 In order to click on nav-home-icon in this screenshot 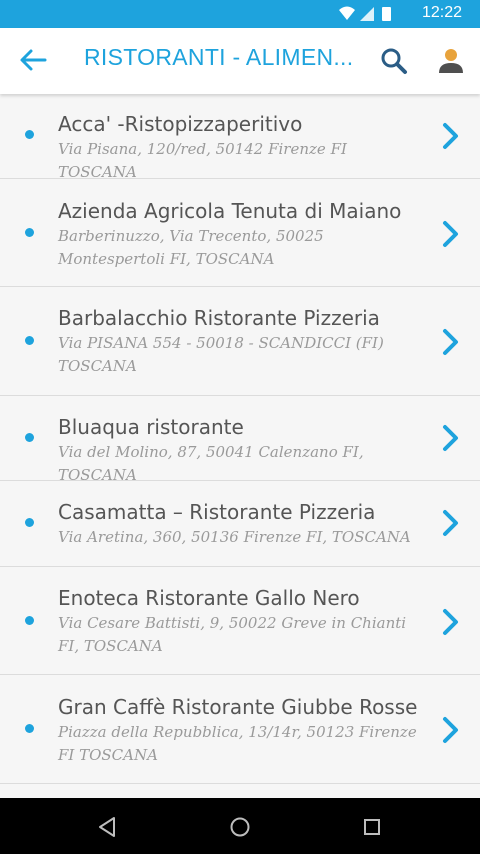, I will do `click(240, 827)`.